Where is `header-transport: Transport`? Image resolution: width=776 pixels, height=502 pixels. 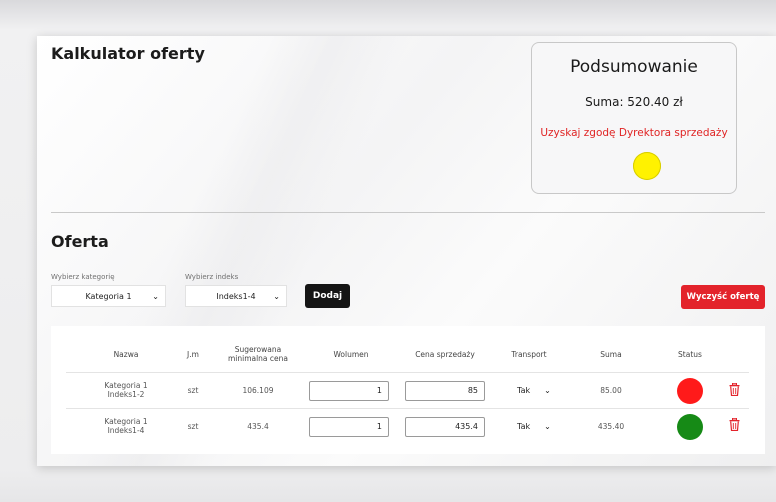 header-transport: Transport is located at coordinates (529, 354).